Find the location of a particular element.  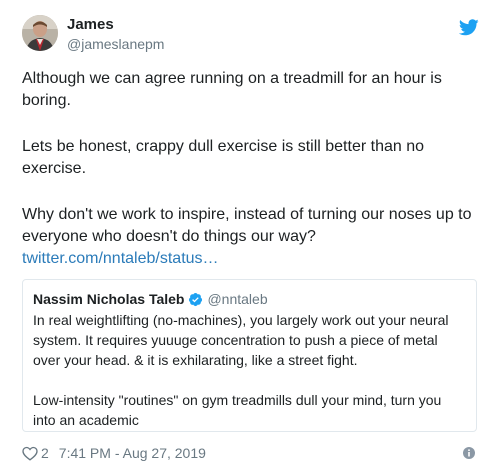

quoted-tweet-header: Nassim Nicholas Taleb @nntaleb is located at coordinates (249, 299).